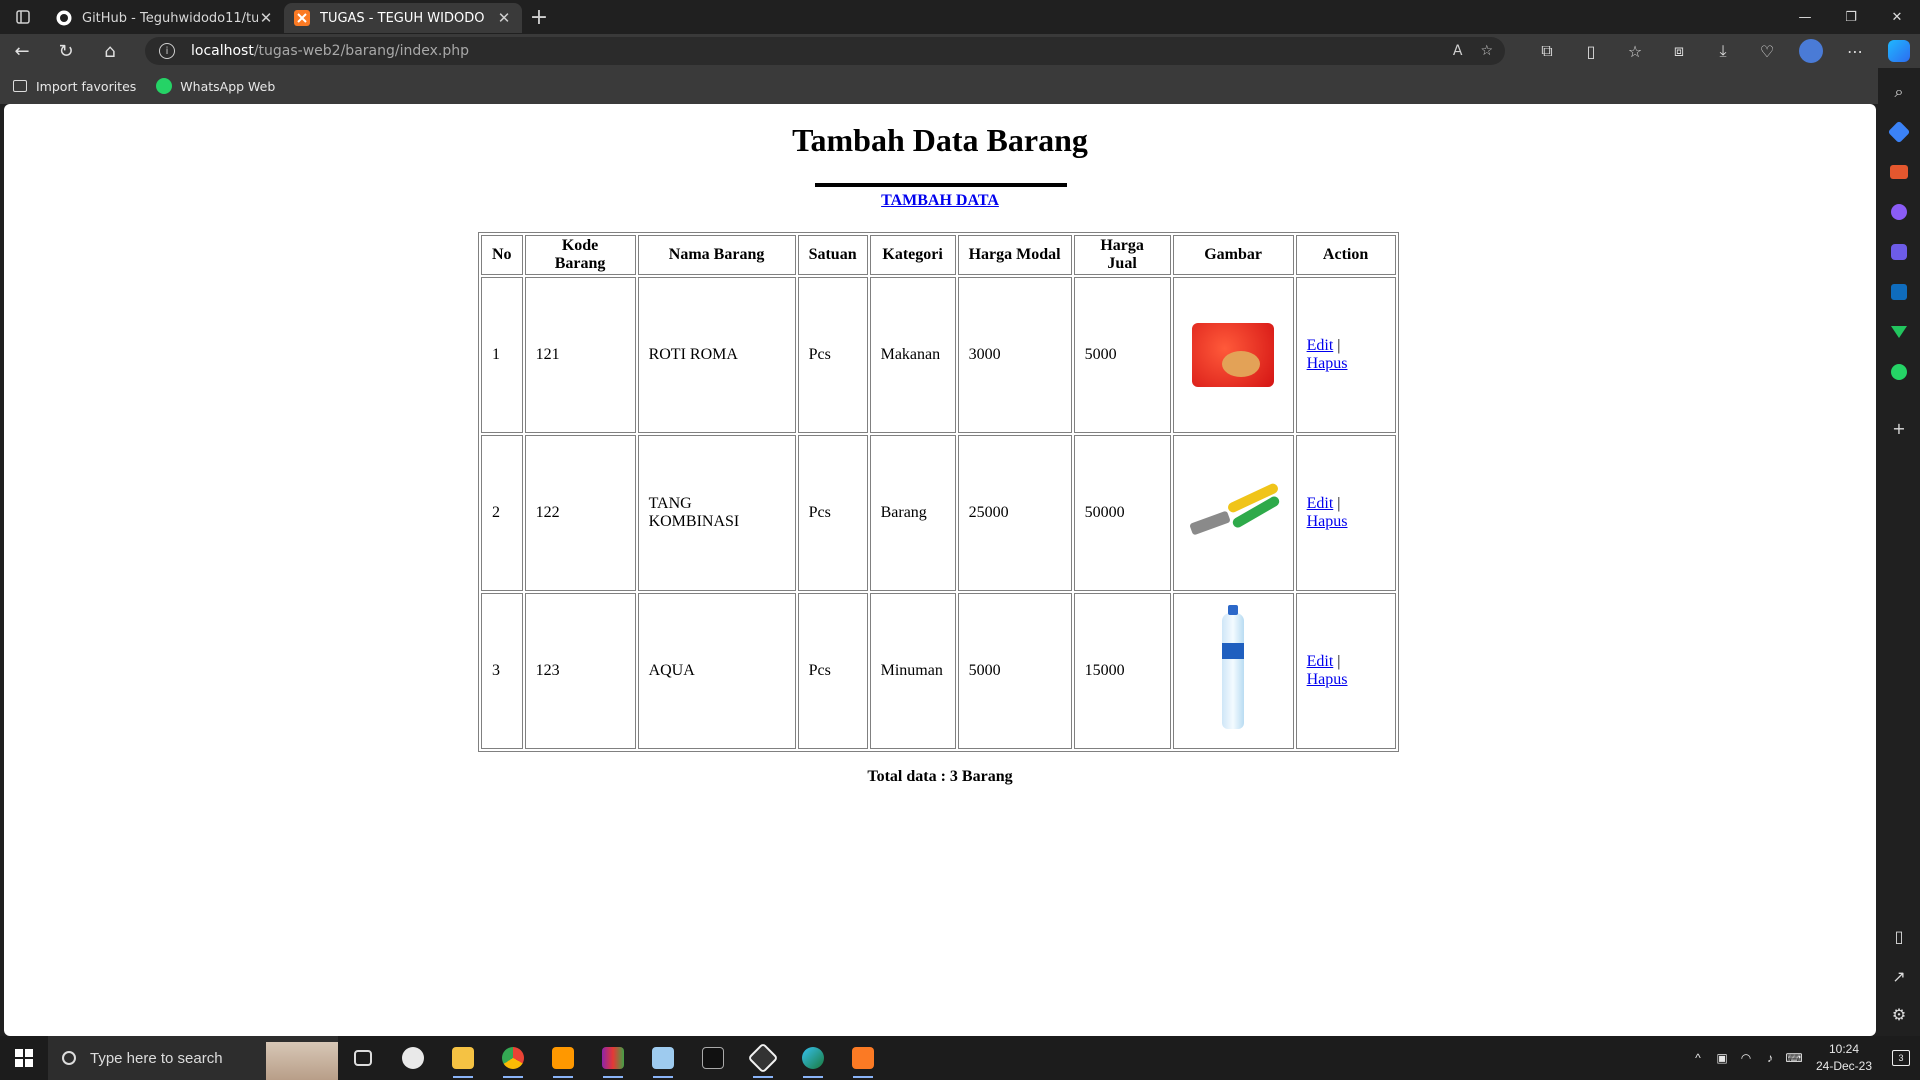  Describe the element at coordinates (1899, 332) in the screenshot. I see `sidebar-send-icon` at that location.